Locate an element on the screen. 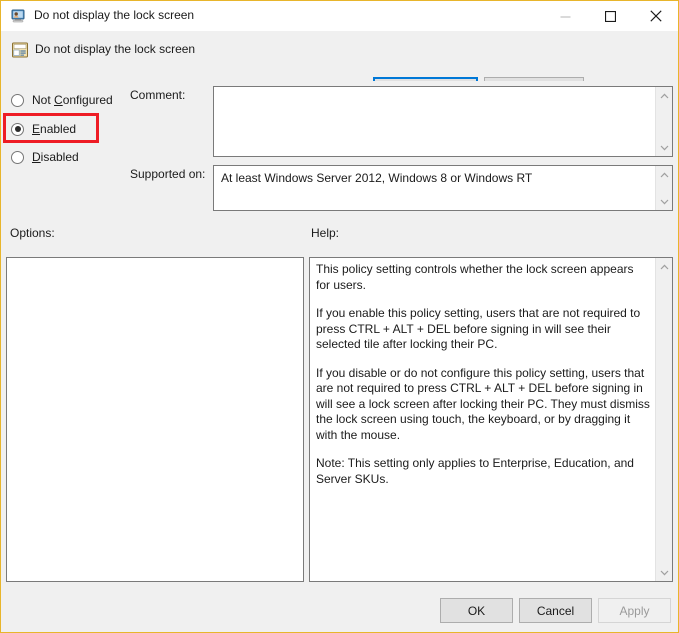 The width and height of the screenshot is (679, 633). apply-button: Apply is located at coordinates (634, 610).